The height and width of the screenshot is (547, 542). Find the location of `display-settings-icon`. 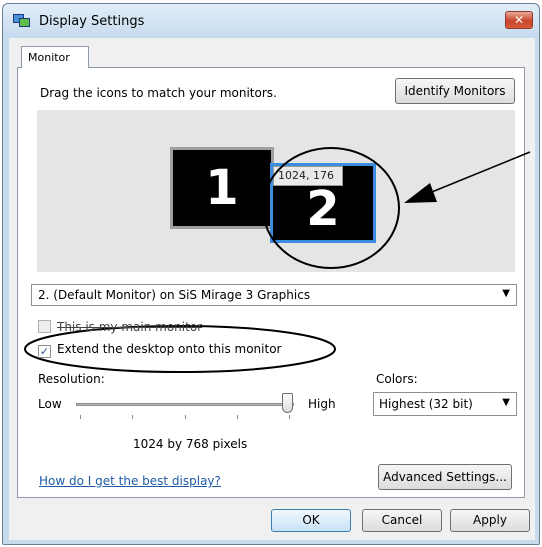

display-settings-icon is located at coordinates (21, 20).